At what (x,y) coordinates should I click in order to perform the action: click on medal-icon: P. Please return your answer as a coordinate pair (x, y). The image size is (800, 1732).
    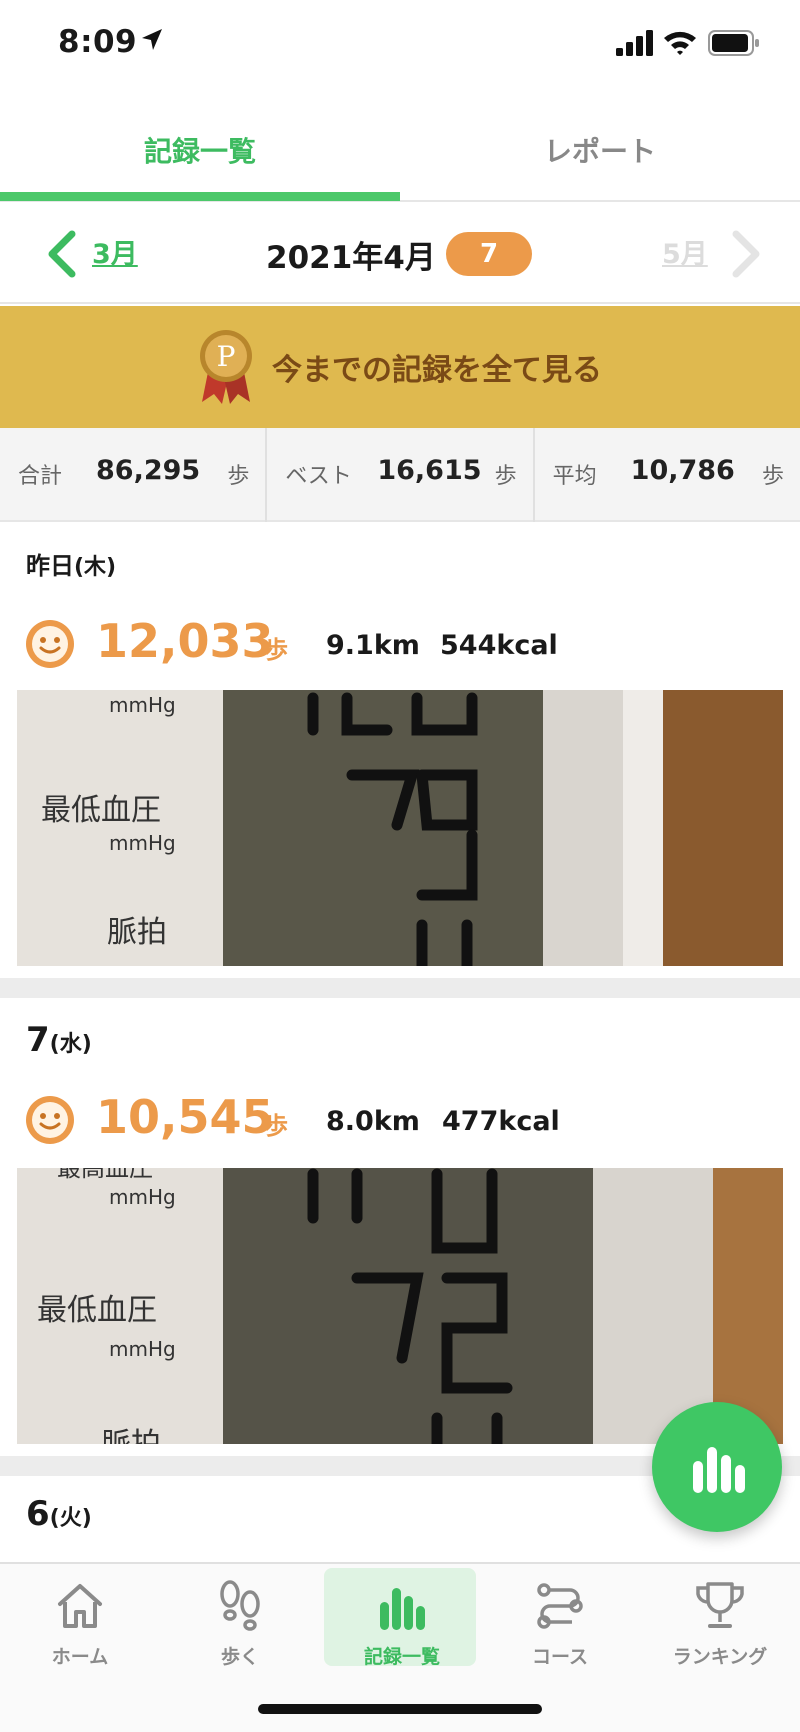
    Looking at the image, I should click on (226, 367).